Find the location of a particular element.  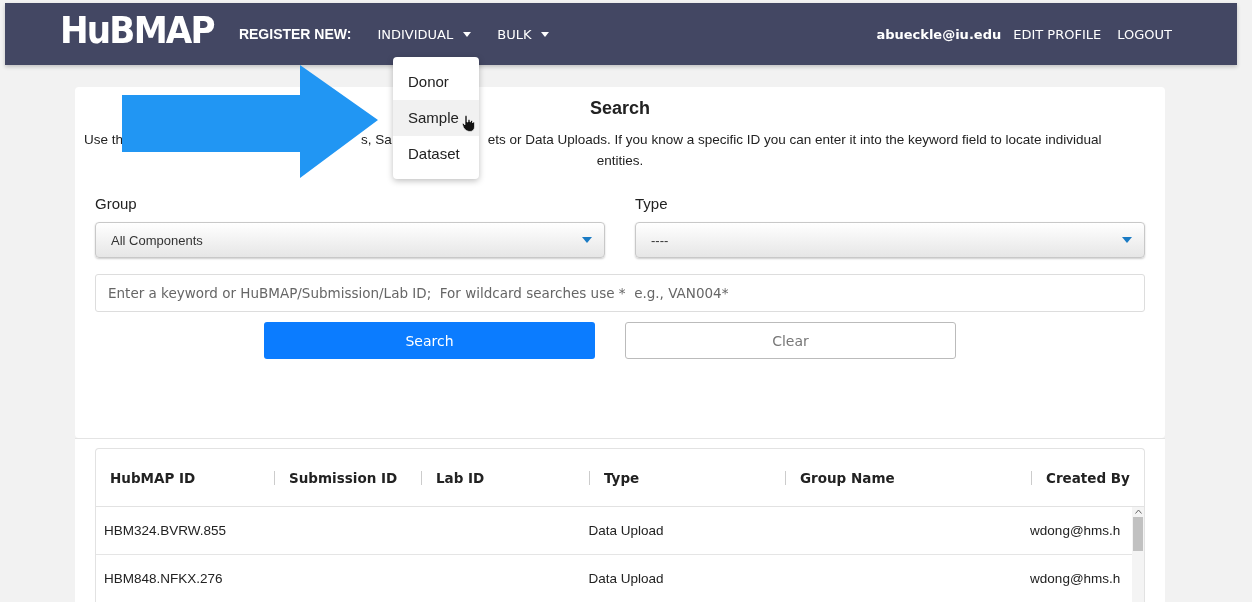

column-header: Lab ID is located at coordinates (460, 477).